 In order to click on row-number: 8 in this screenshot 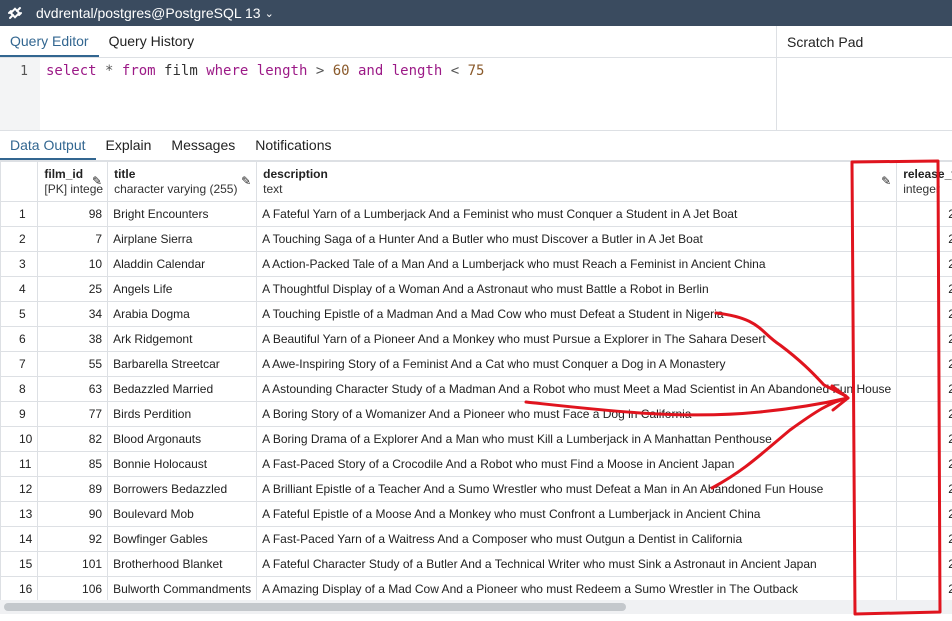, I will do `click(19, 389)`.